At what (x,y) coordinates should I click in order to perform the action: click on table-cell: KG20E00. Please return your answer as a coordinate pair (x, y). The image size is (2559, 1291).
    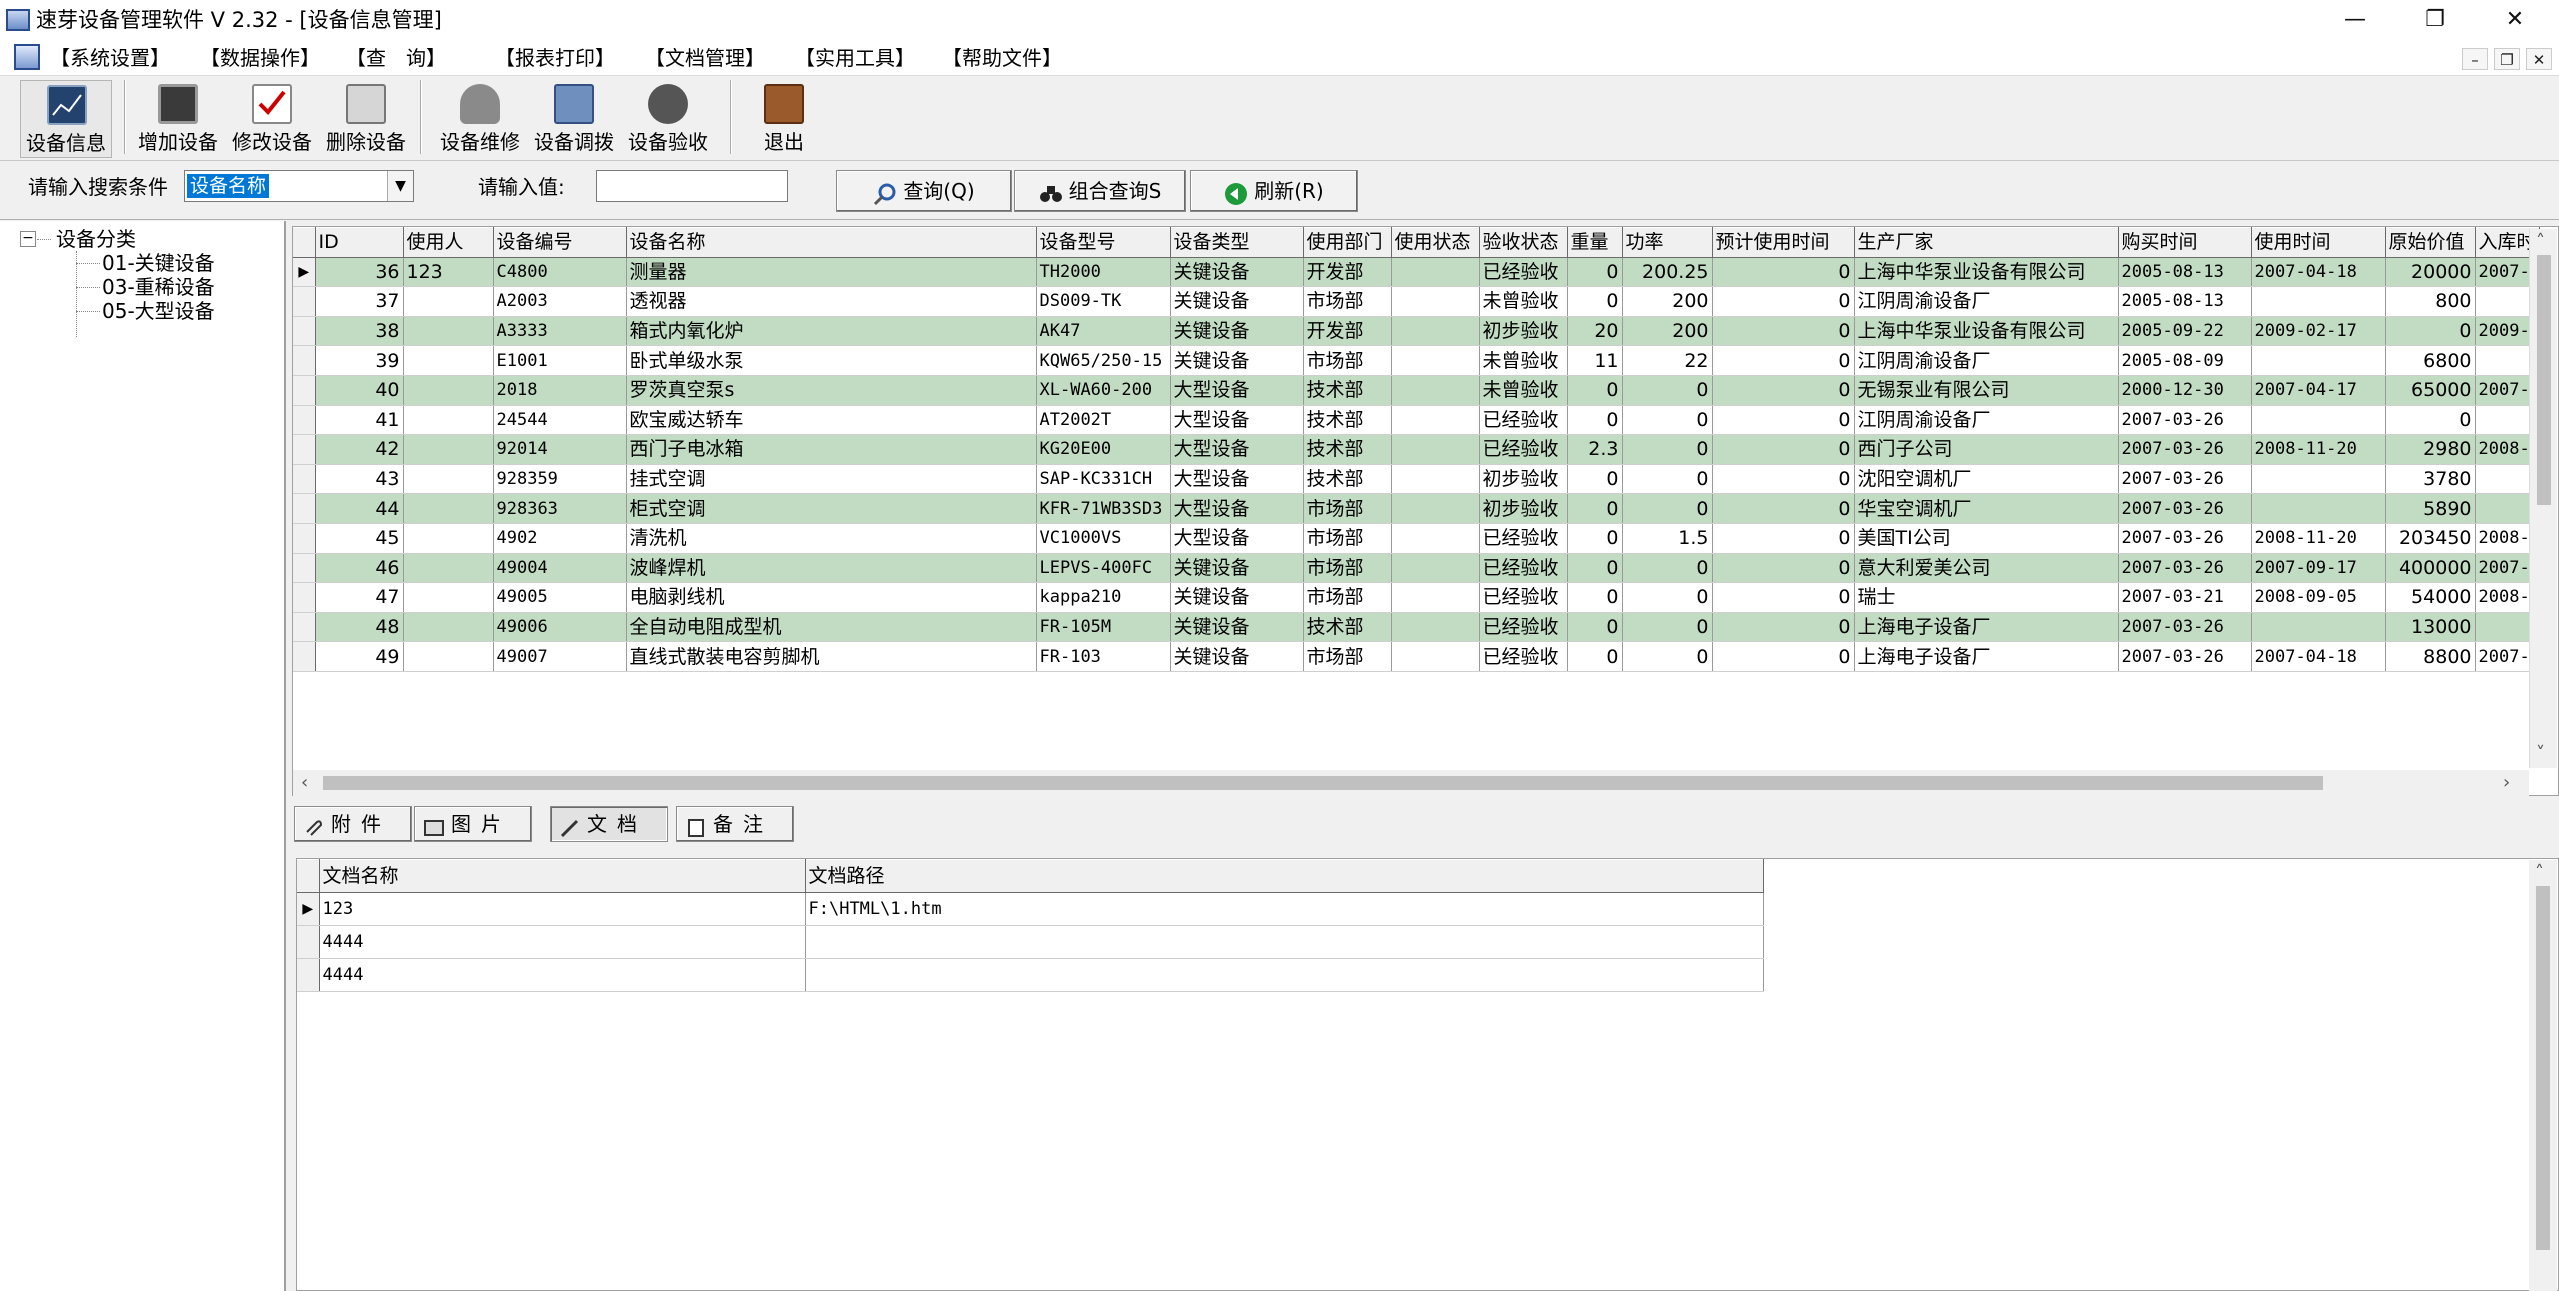
    Looking at the image, I should click on (1103, 449).